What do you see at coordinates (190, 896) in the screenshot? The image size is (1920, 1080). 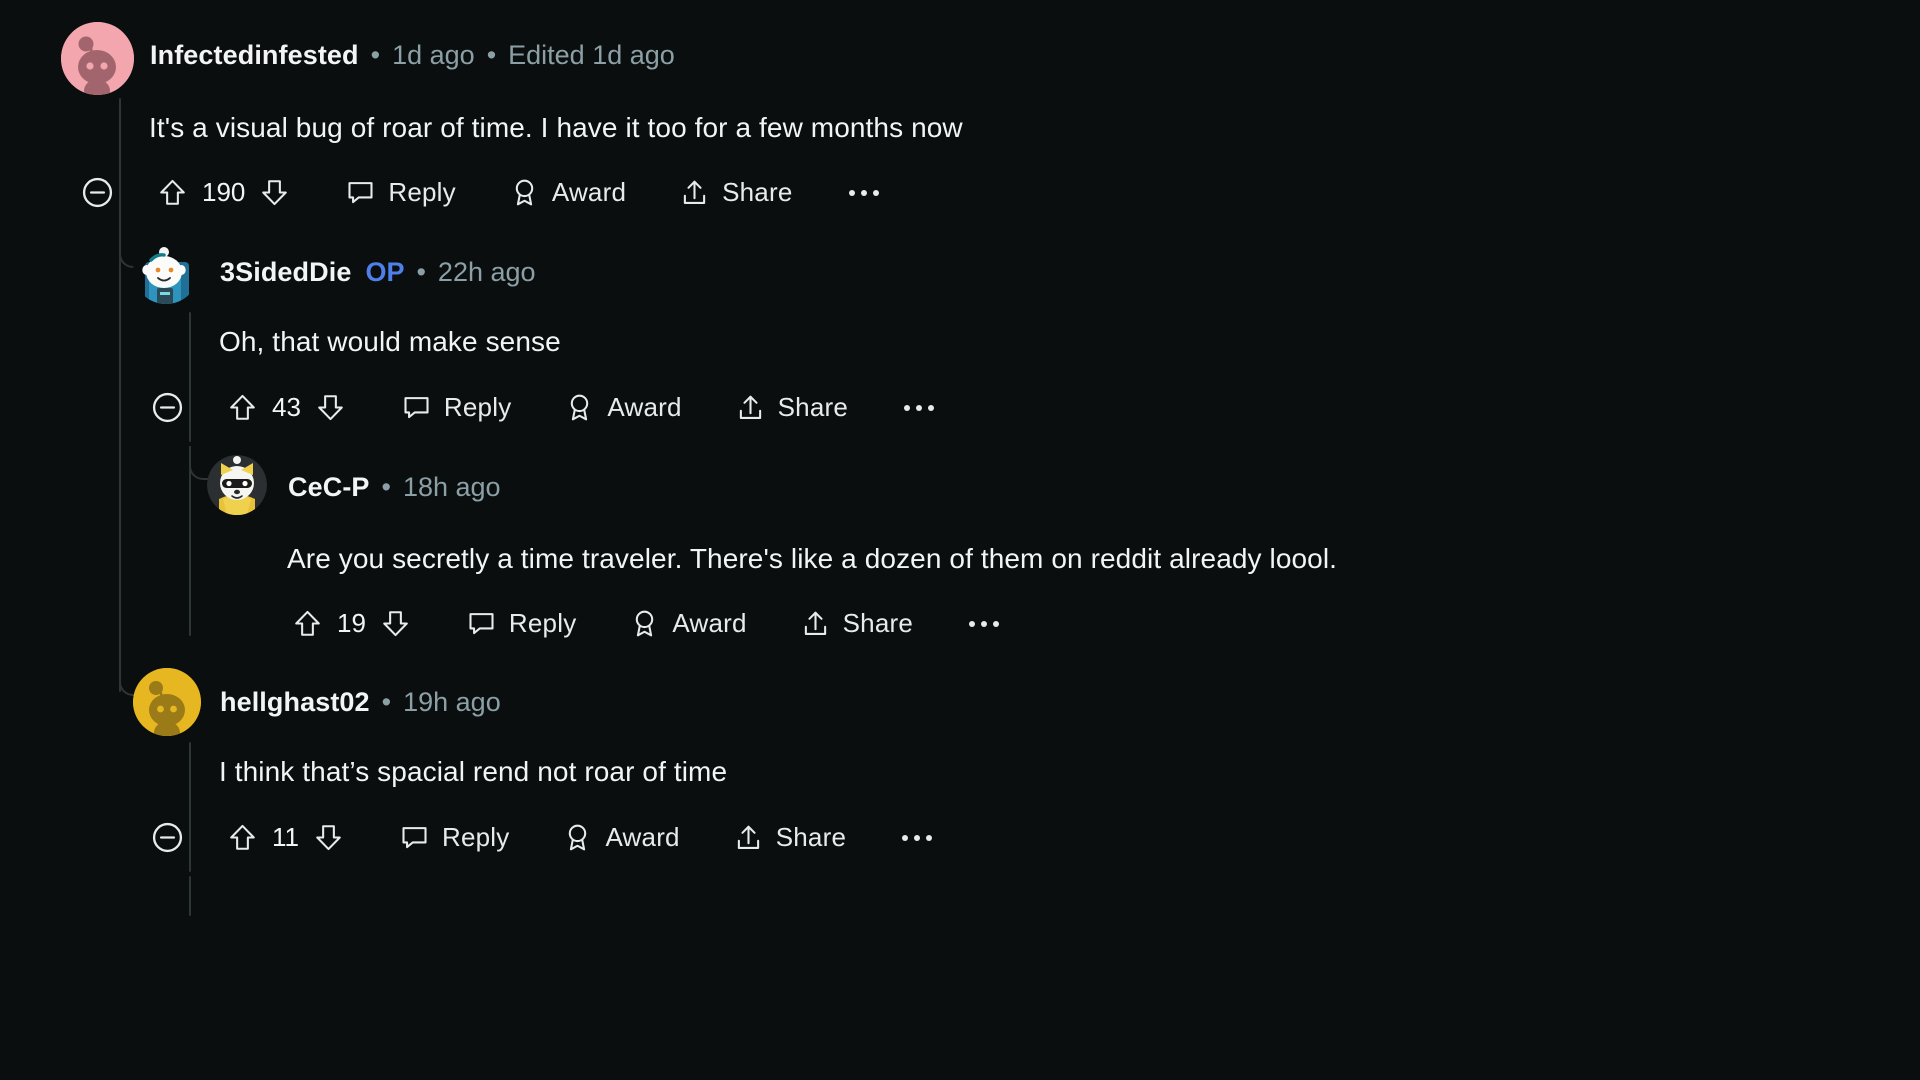 I see `thread-line-depth-1b-lower` at bounding box center [190, 896].